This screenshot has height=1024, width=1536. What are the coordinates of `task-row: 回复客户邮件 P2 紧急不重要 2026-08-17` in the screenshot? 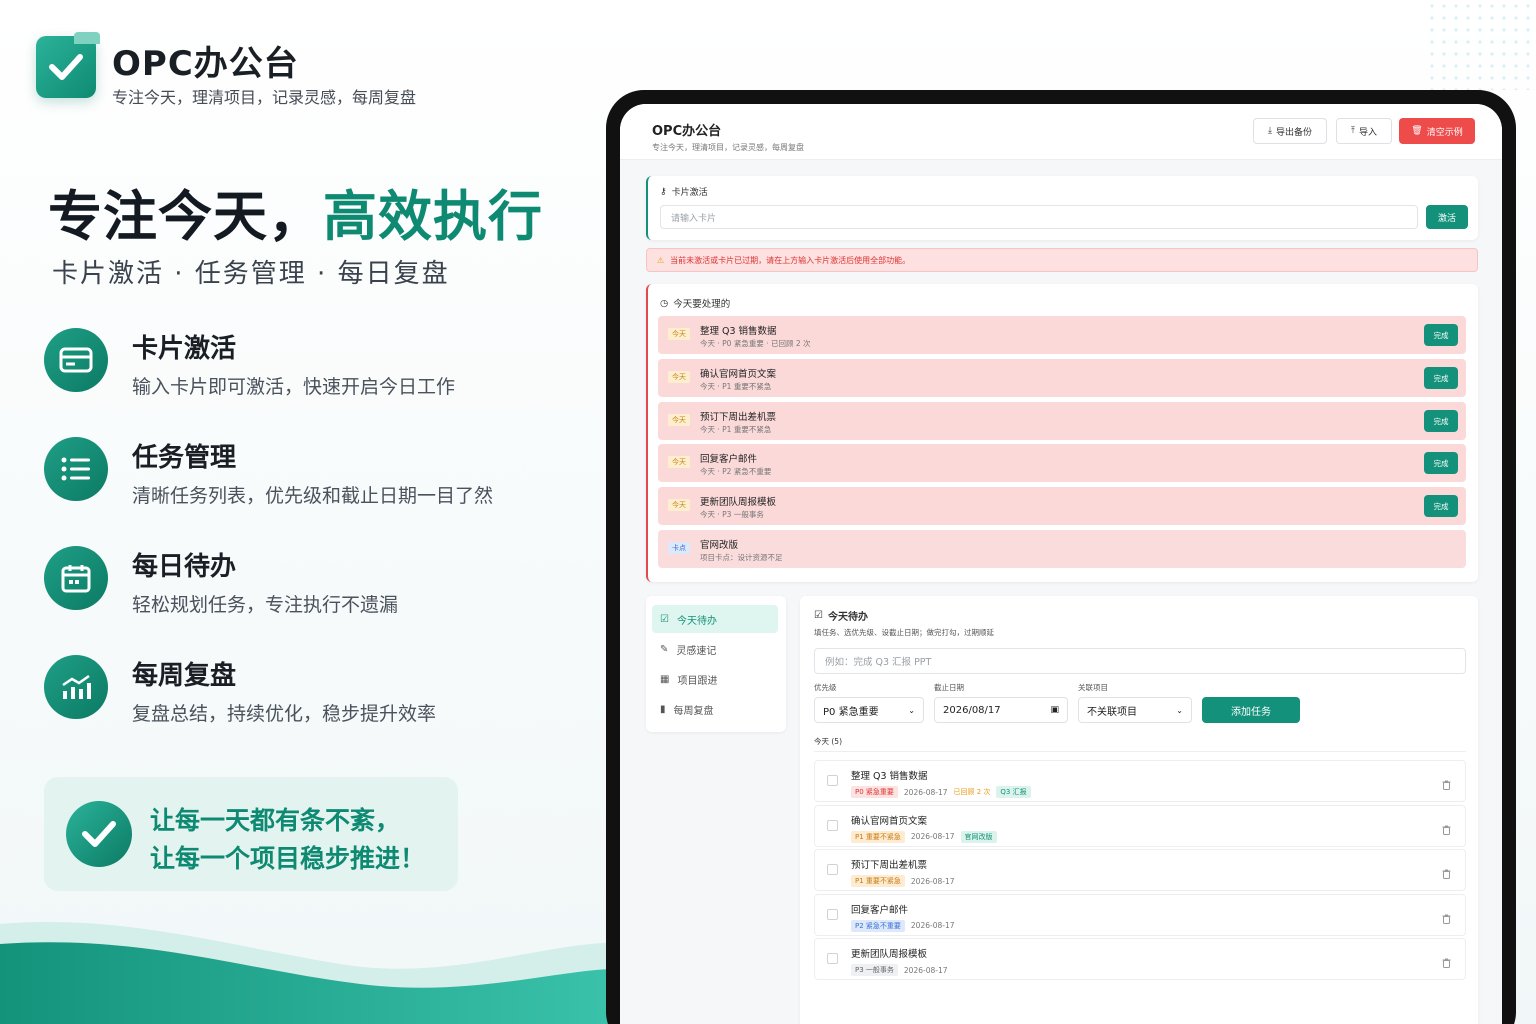 It's located at (1140, 914).